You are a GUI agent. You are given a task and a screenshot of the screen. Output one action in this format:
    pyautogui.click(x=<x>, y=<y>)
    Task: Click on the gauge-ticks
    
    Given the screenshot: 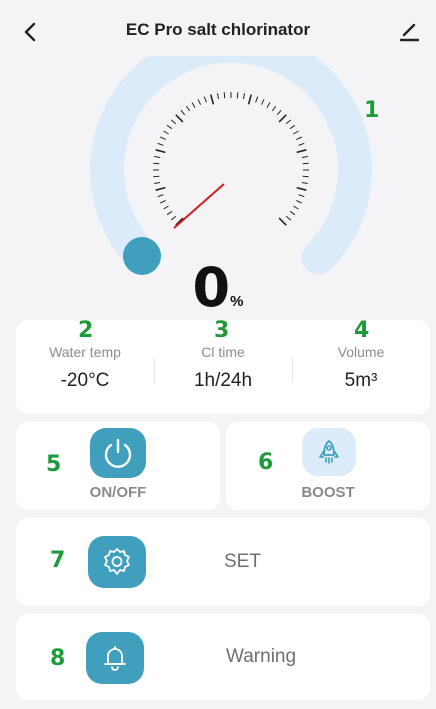 What is the action you would take?
    pyautogui.click(x=231, y=159)
    